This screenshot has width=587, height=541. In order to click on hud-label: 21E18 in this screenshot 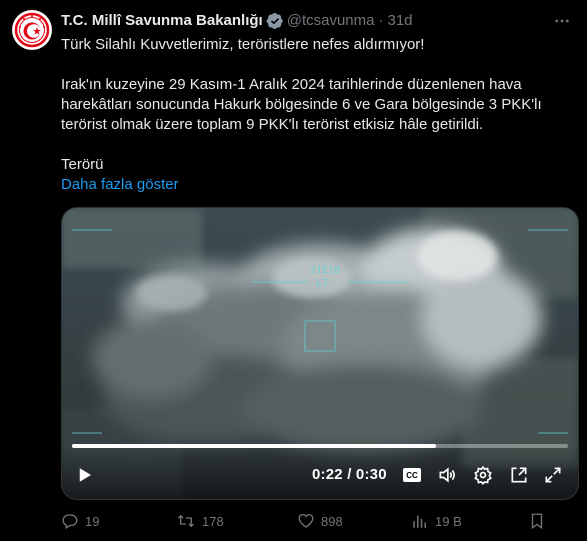, I will do `click(325, 270)`.